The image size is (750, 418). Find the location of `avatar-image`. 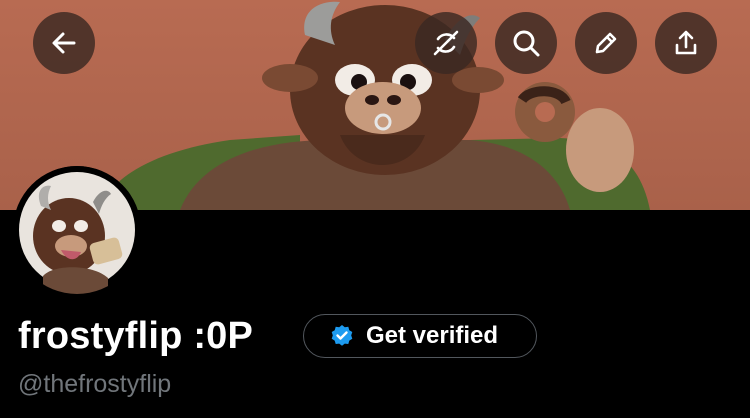

avatar-image is located at coordinates (77, 230).